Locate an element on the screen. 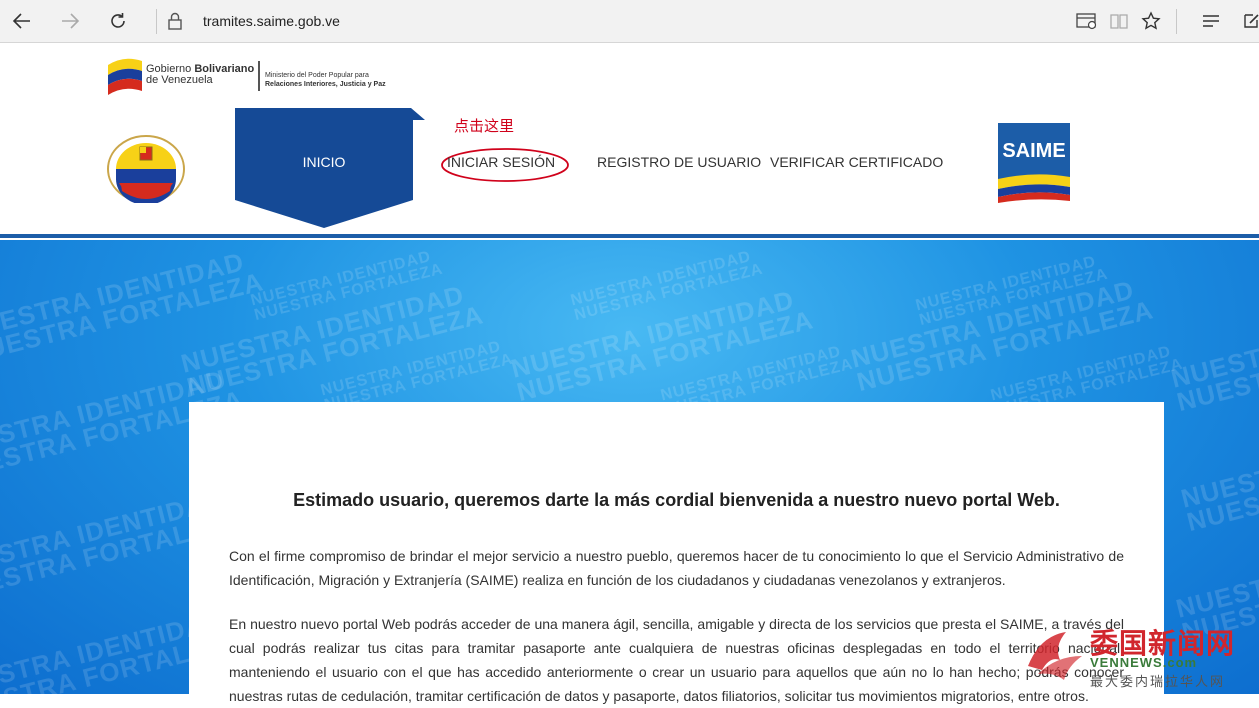 The image size is (1259, 708). venezuela-flag-icon is located at coordinates (125, 76).